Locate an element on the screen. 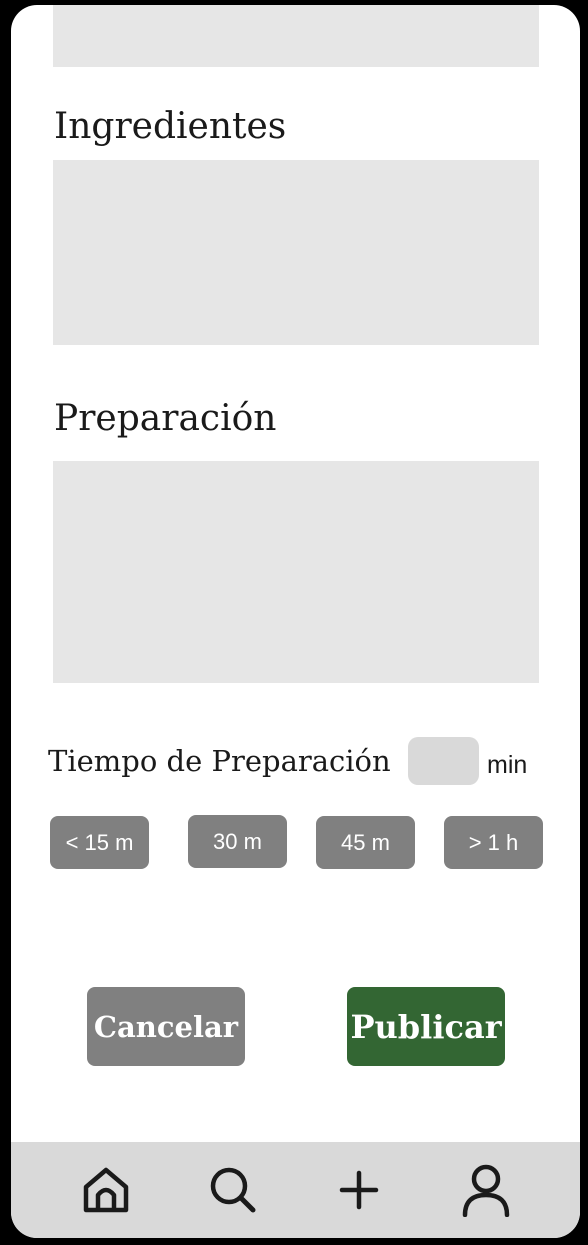  time-option-under-15: < 15 m is located at coordinates (99, 842).